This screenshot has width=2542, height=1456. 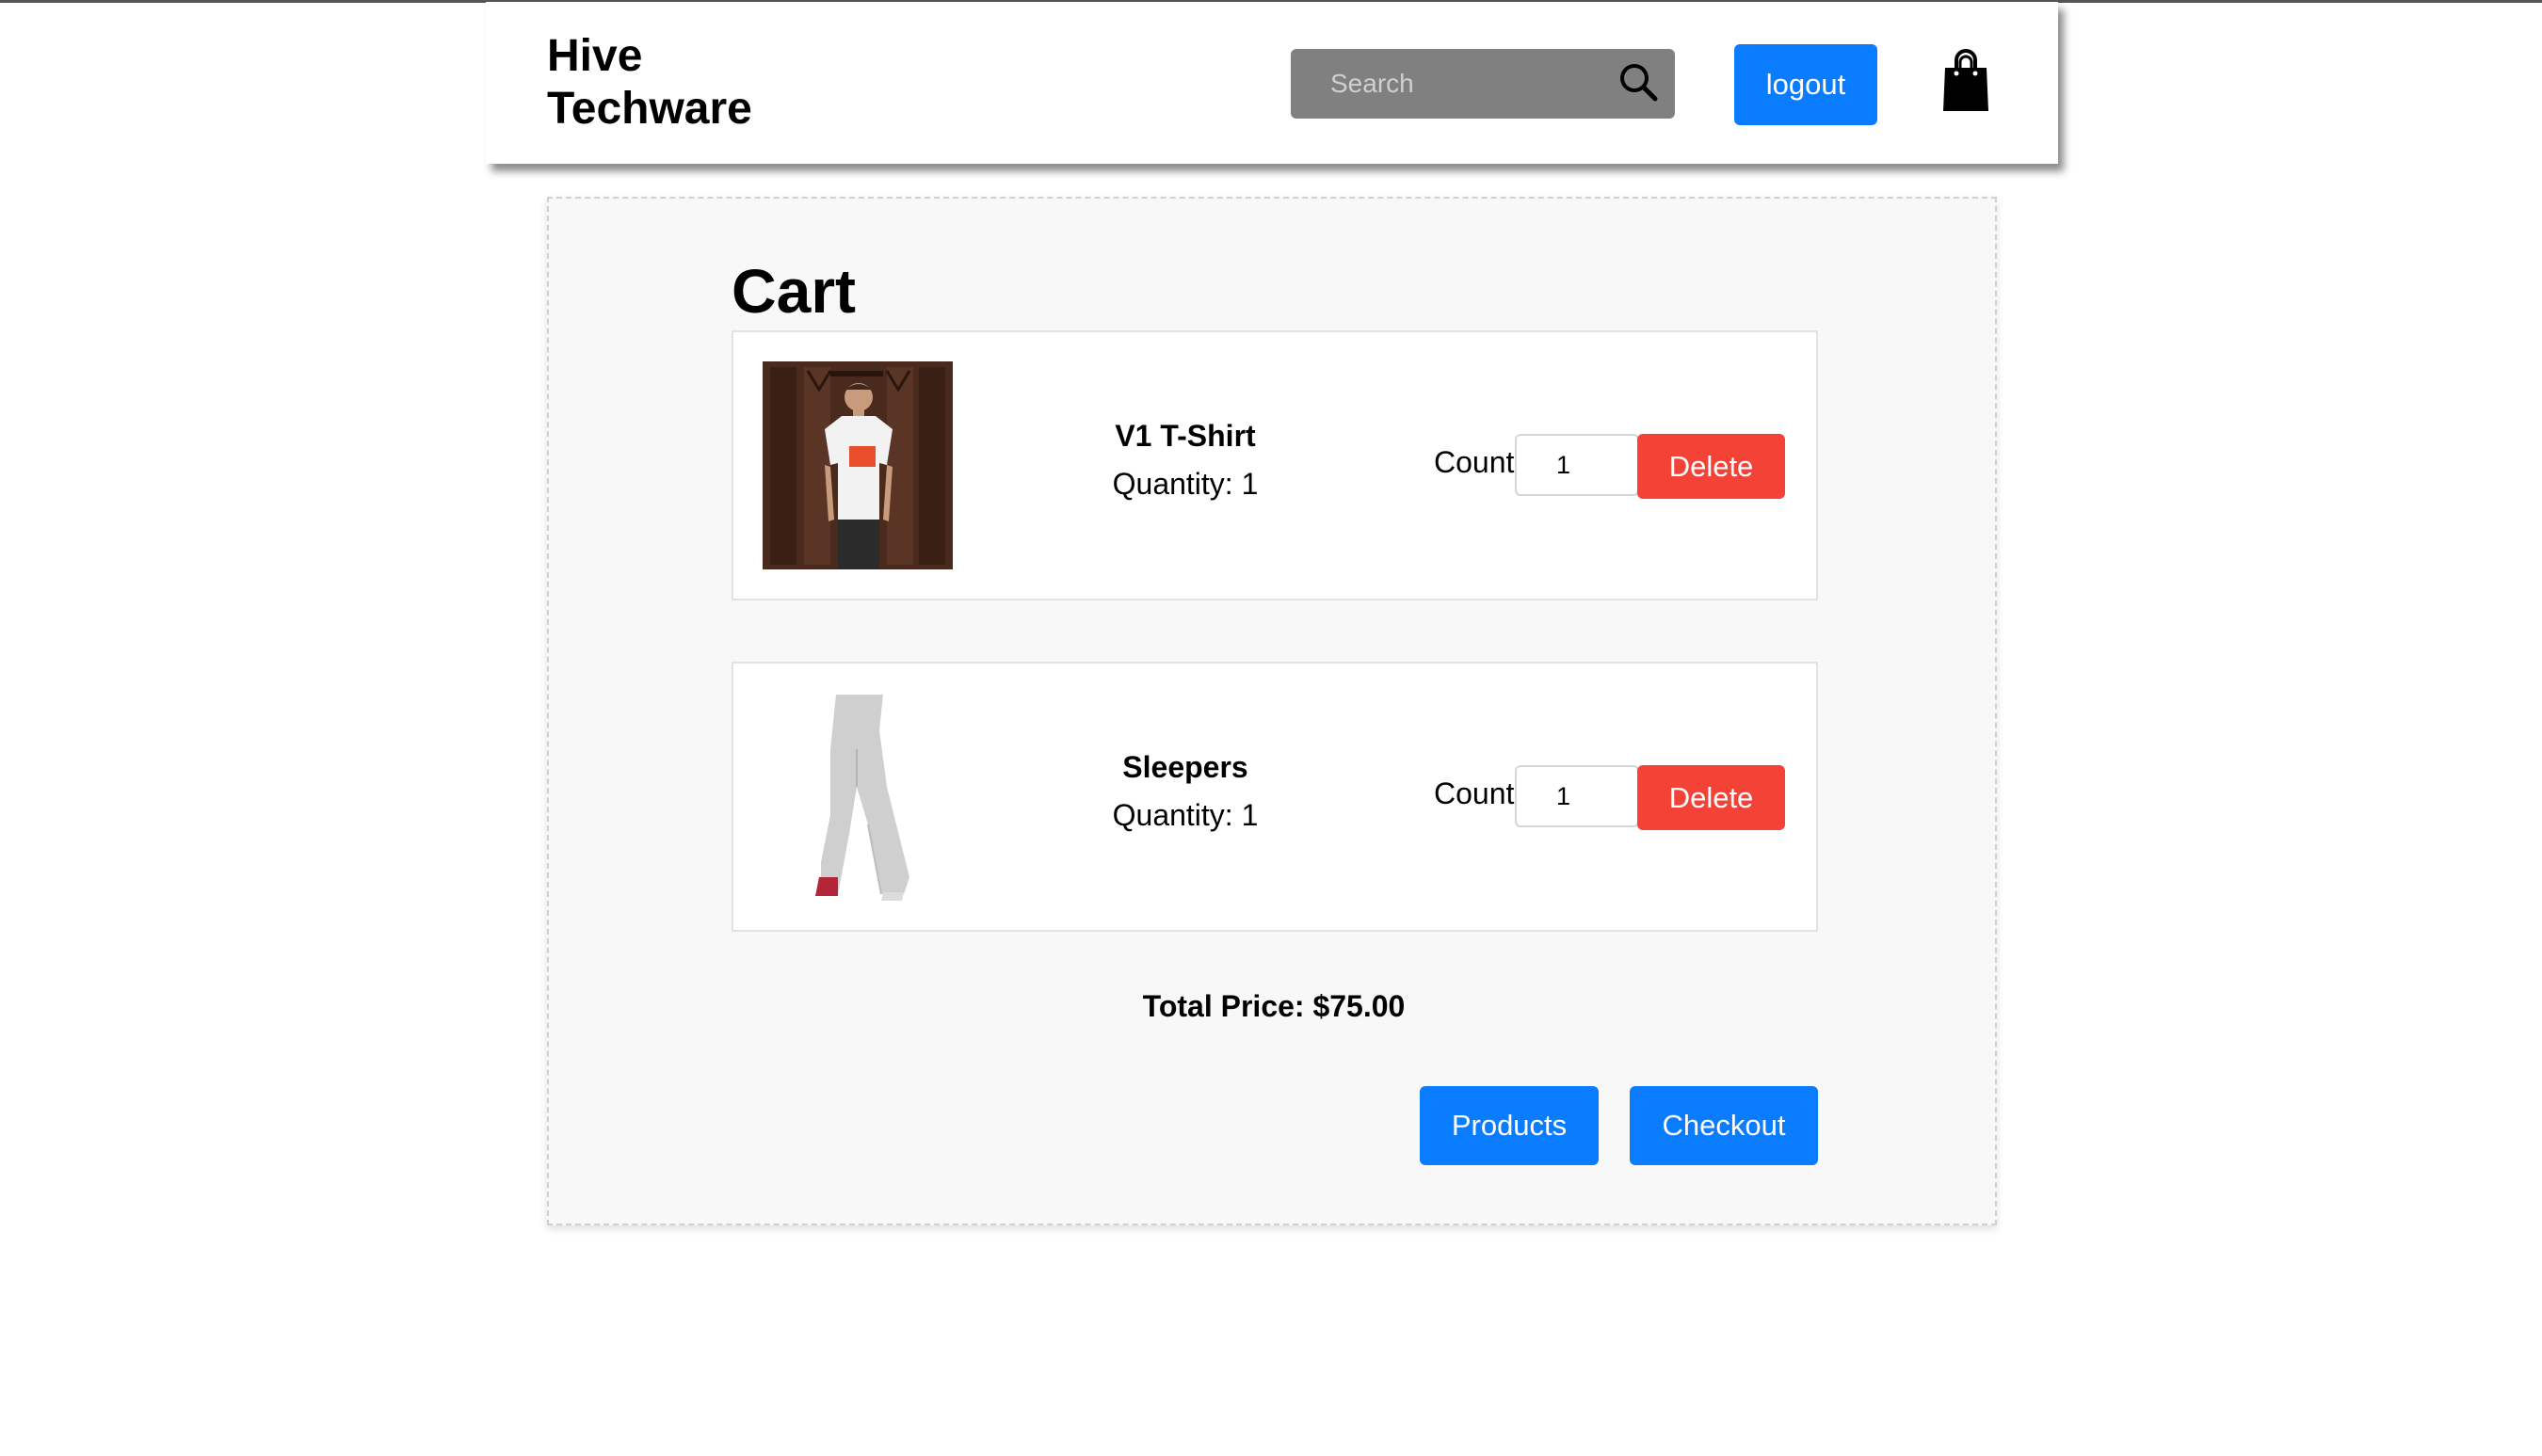 What do you see at coordinates (1274, 1006) in the screenshot?
I see `total-price: Total Price: $75.00` at bounding box center [1274, 1006].